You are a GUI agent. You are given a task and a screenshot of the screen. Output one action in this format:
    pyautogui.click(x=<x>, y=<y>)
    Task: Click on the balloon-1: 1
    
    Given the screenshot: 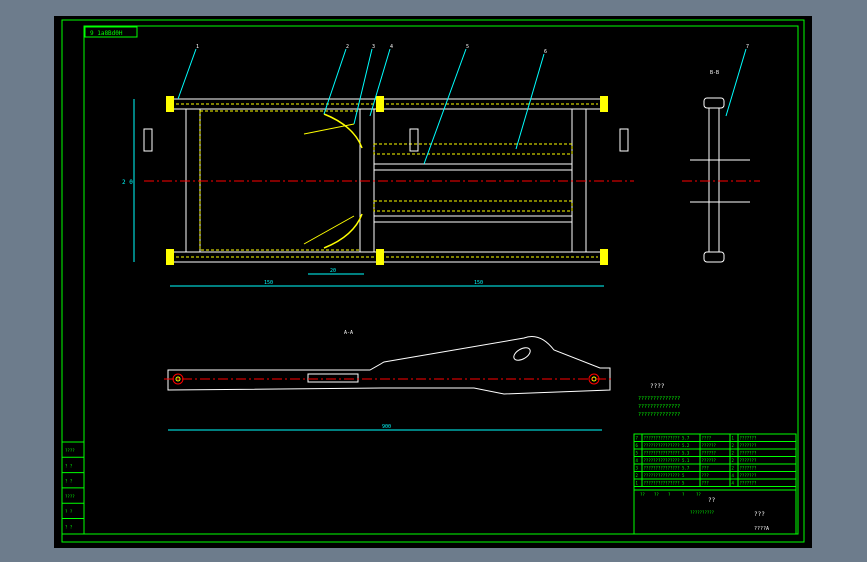 What is the action you would take?
    pyautogui.click(x=197, y=47)
    